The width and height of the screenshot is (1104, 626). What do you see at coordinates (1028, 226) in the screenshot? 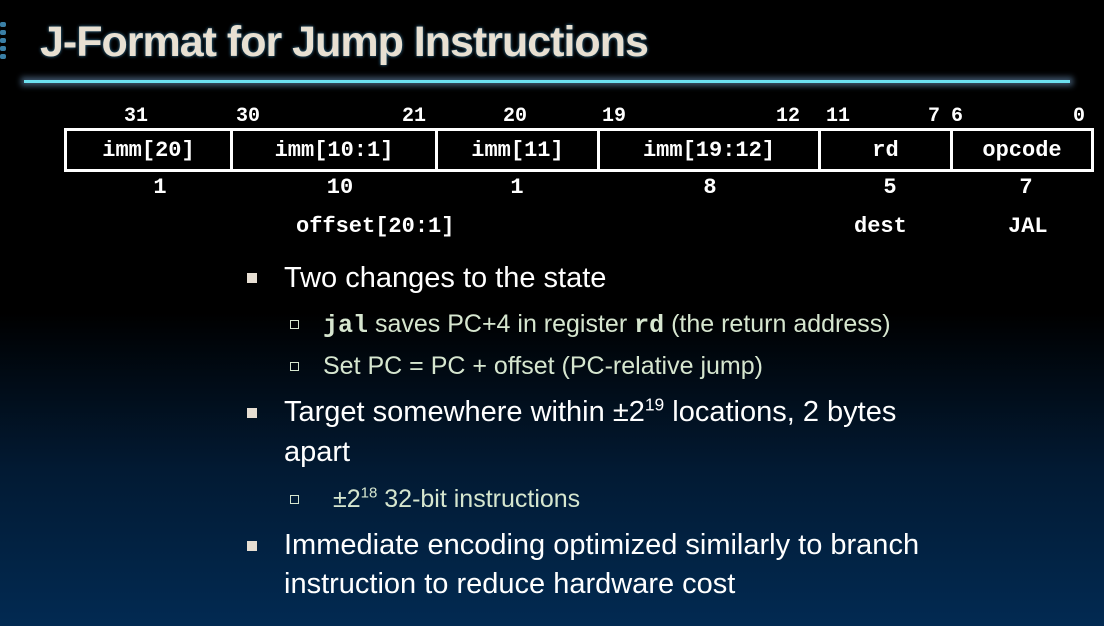
I see `jal-label: JAL` at bounding box center [1028, 226].